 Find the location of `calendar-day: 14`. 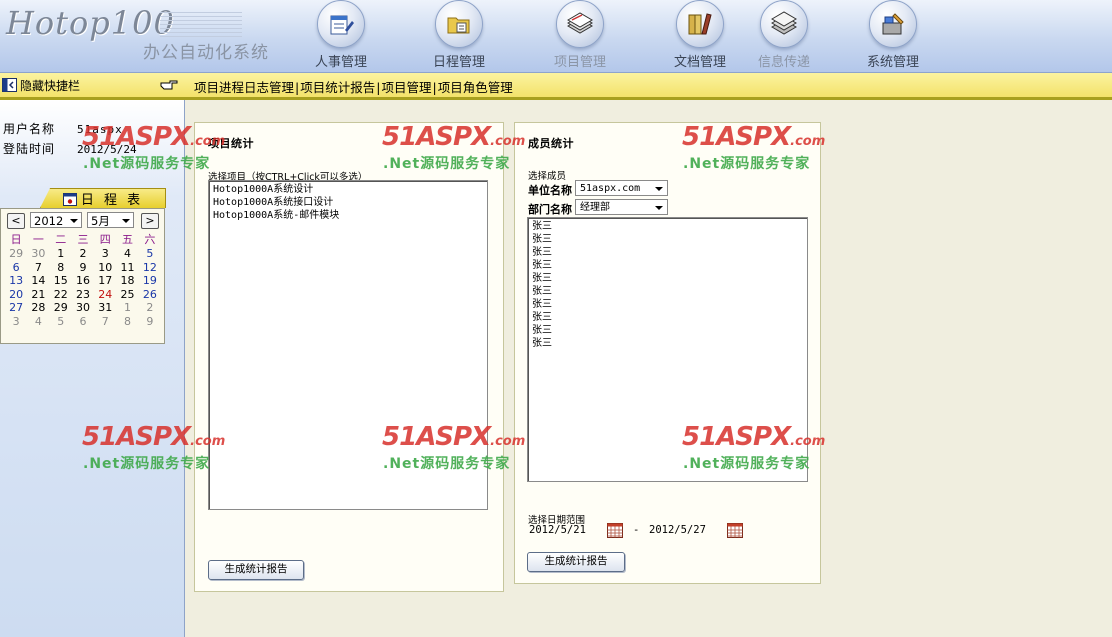

calendar-day: 14 is located at coordinates (38, 281).